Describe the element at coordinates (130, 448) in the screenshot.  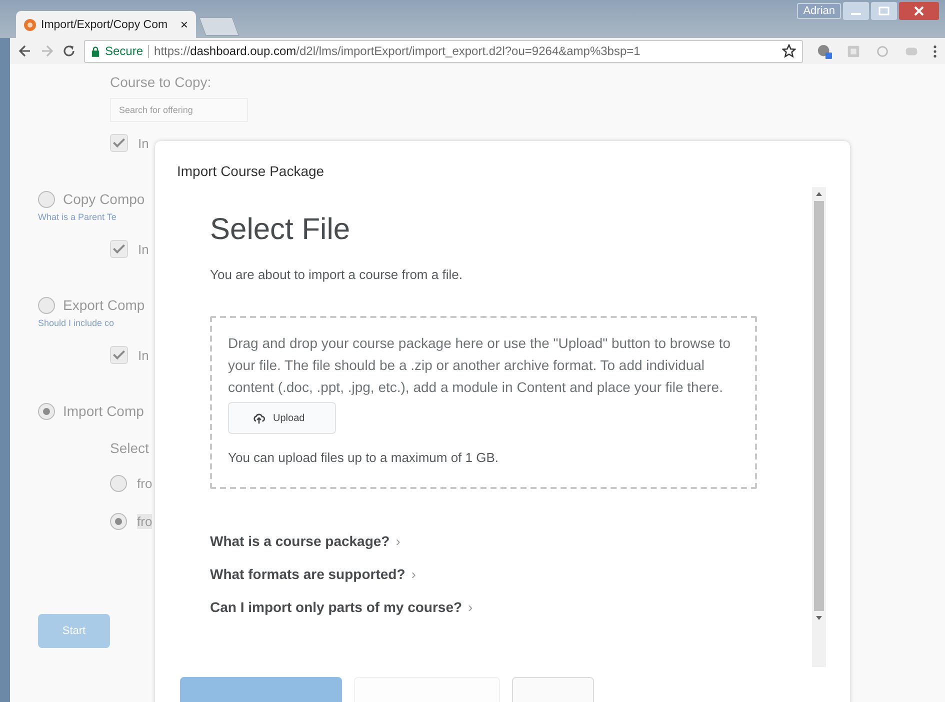
I see `field-label: Select` at that location.